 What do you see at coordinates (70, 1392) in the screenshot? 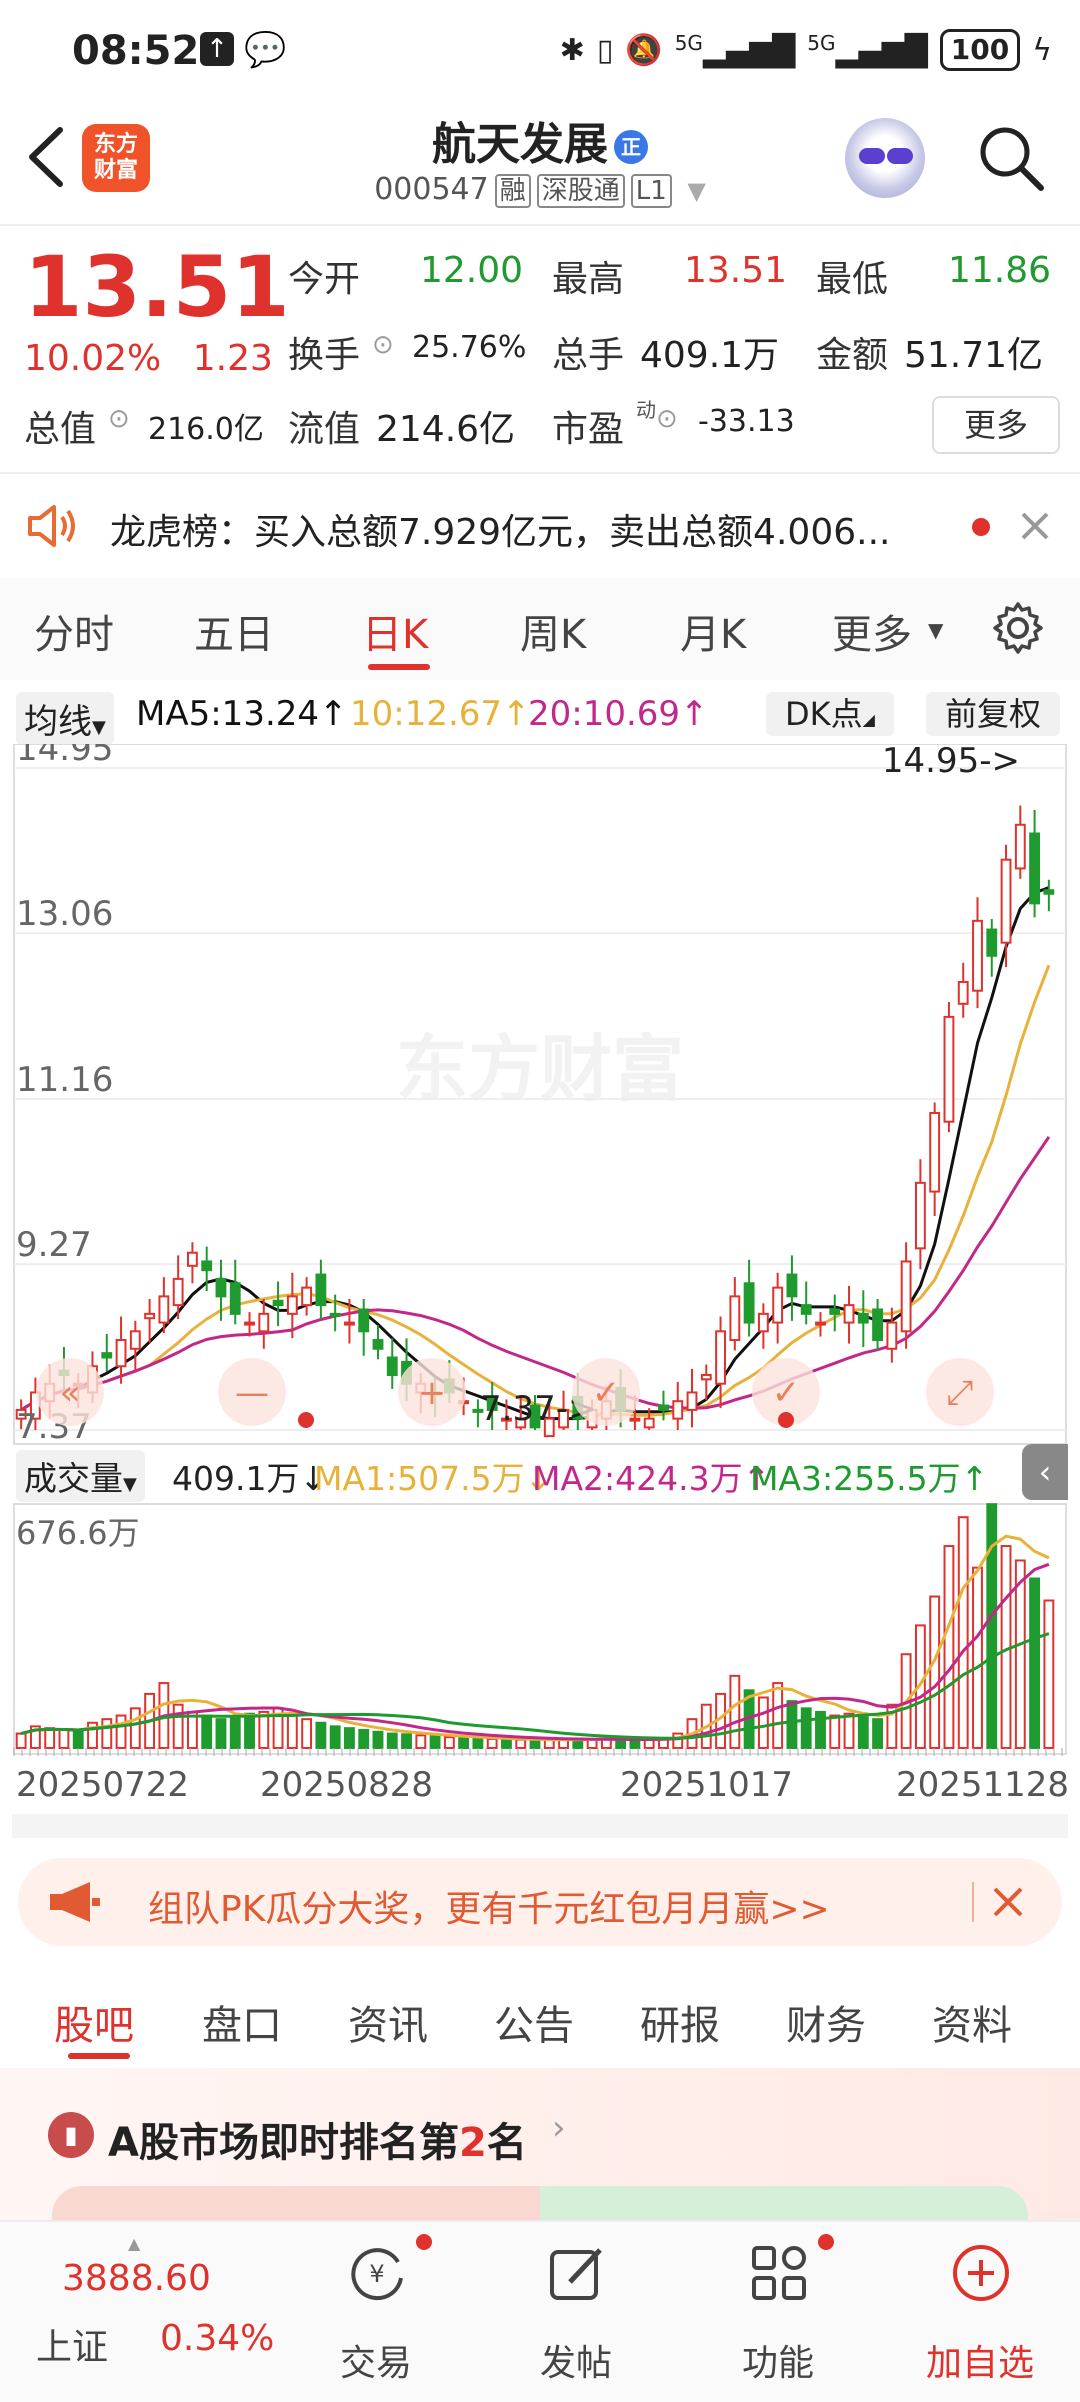
I see `scroll-left-button: «` at bounding box center [70, 1392].